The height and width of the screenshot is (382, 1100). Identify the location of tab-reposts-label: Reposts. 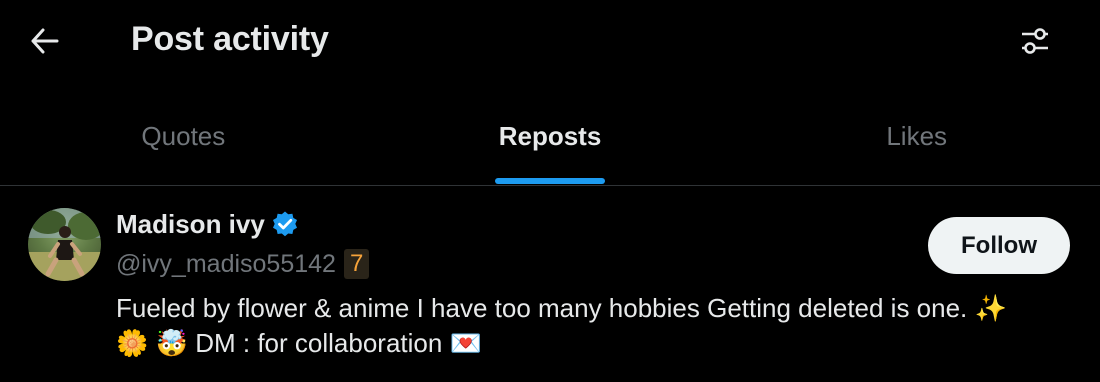
(550, 136).